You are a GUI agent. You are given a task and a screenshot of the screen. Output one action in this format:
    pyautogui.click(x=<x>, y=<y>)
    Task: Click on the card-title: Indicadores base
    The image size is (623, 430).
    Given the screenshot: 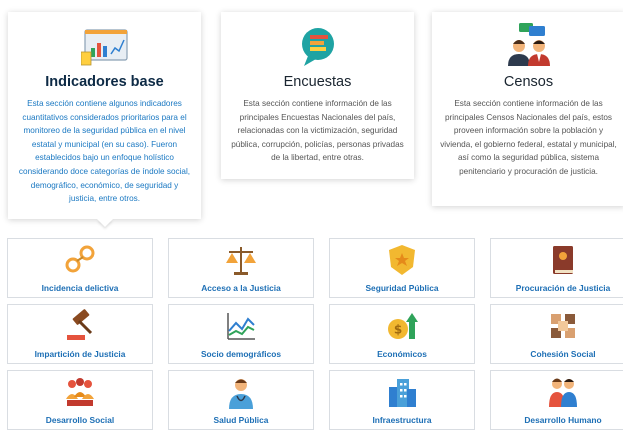 What is the action you would take?
    pyautogui.click(x=104, y=82)
    